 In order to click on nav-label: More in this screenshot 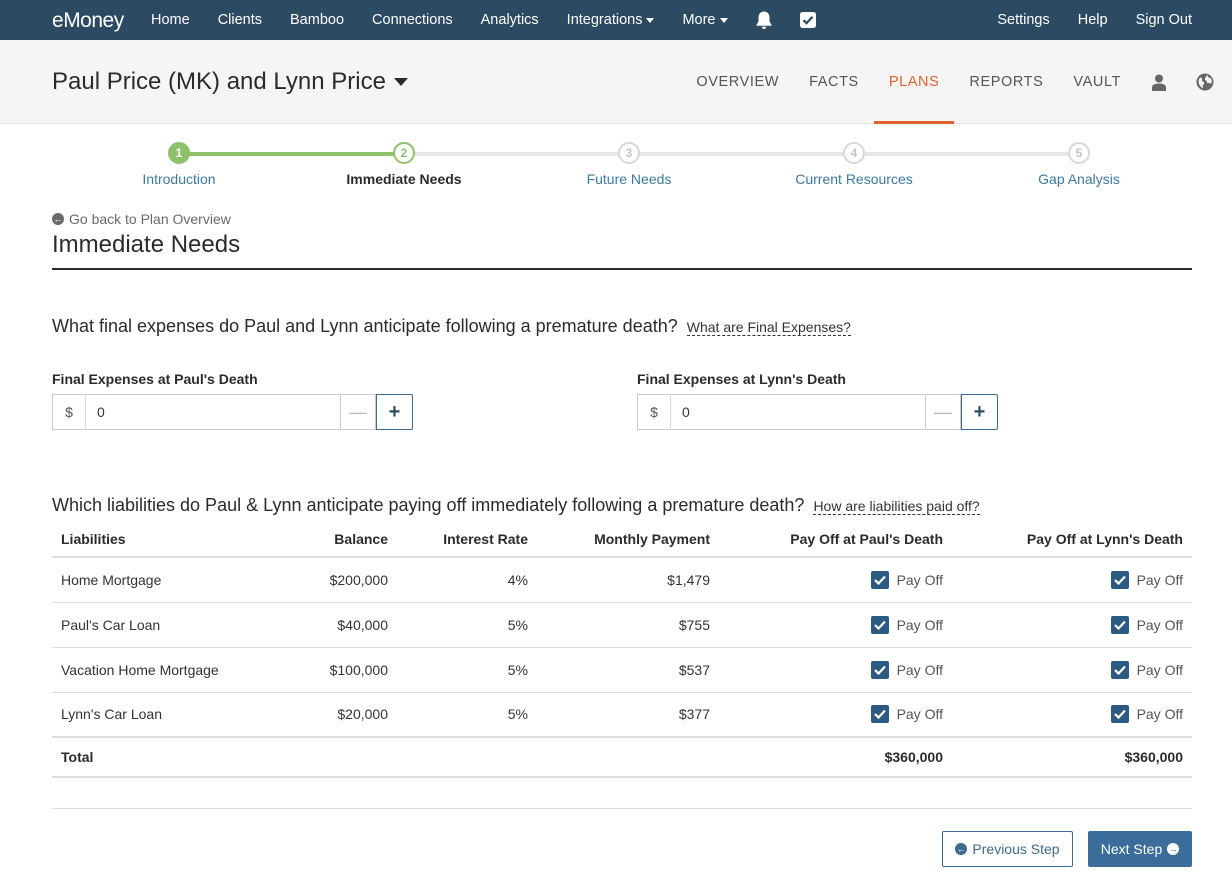, I will do `click(699, 20)`.